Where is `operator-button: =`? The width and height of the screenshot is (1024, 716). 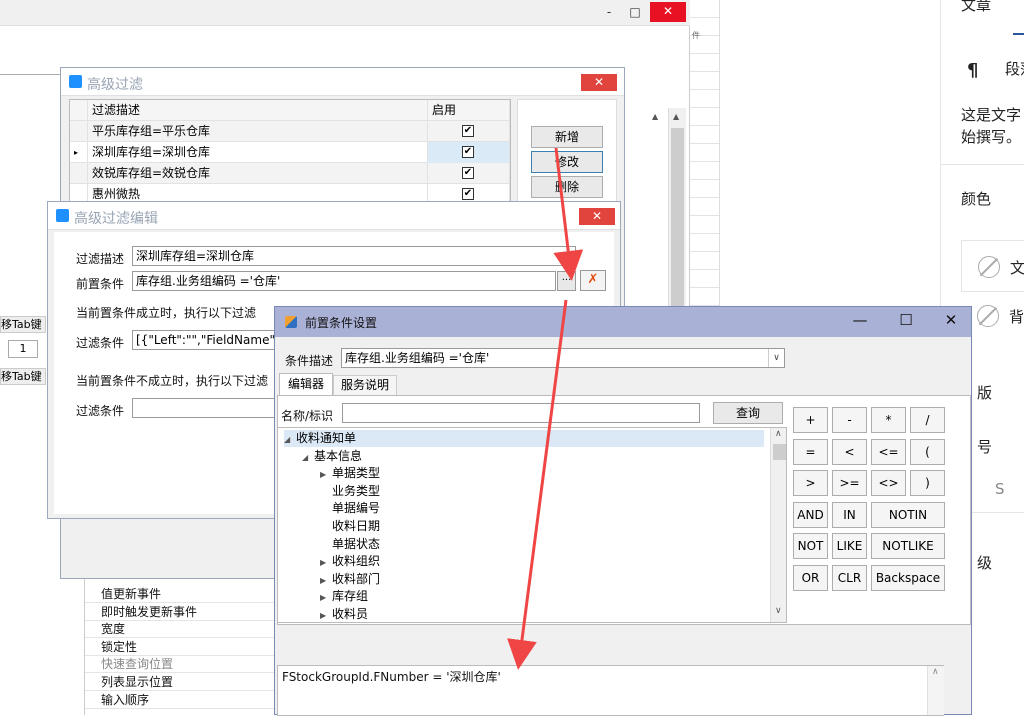
operator-button: = is located at coordinates (810, 451).